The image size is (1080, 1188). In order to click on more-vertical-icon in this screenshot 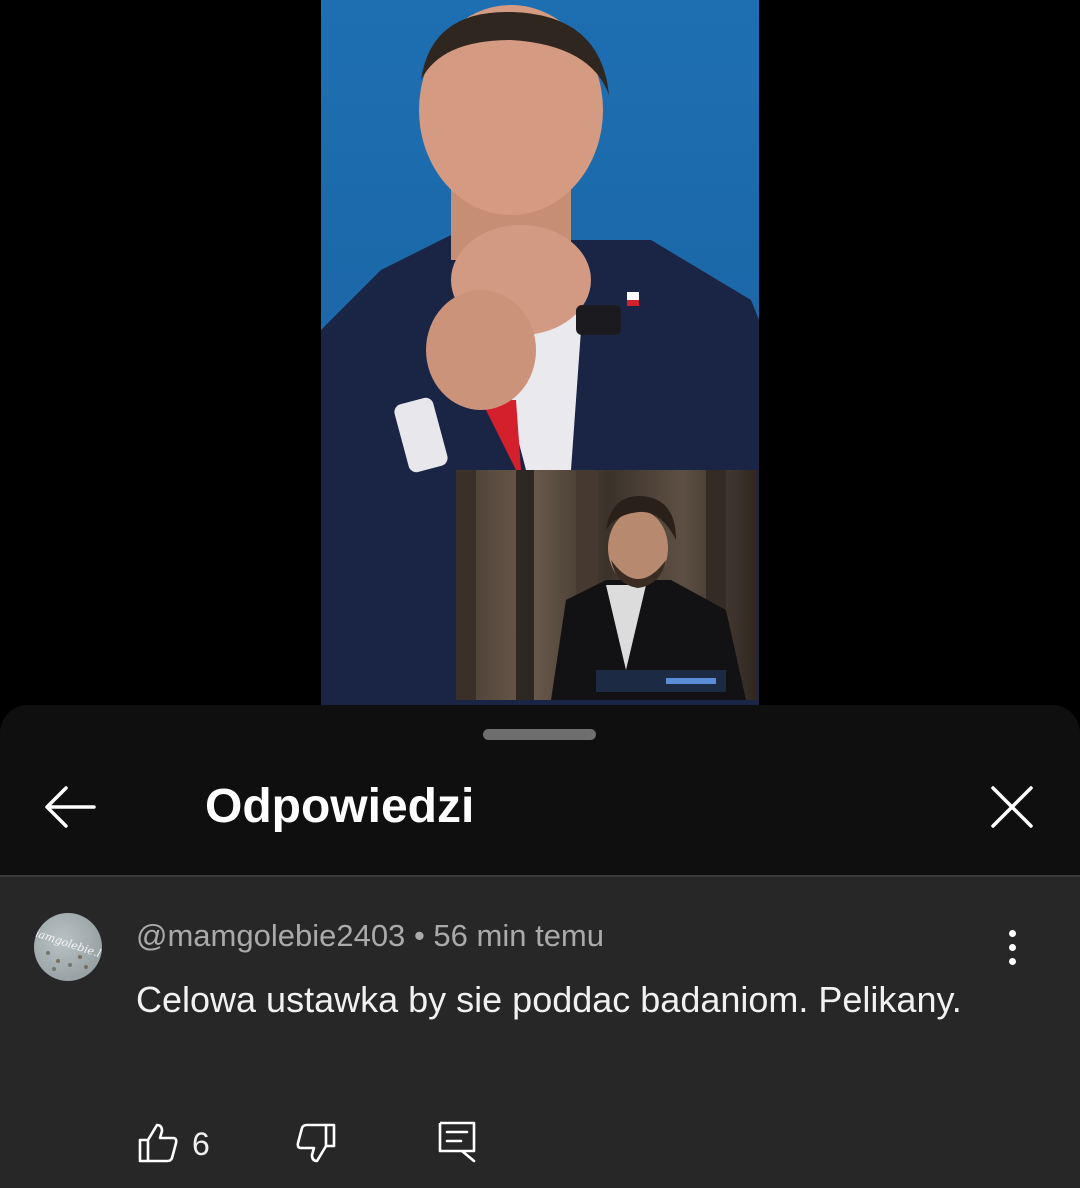, I will do `click(1012, 933)`.